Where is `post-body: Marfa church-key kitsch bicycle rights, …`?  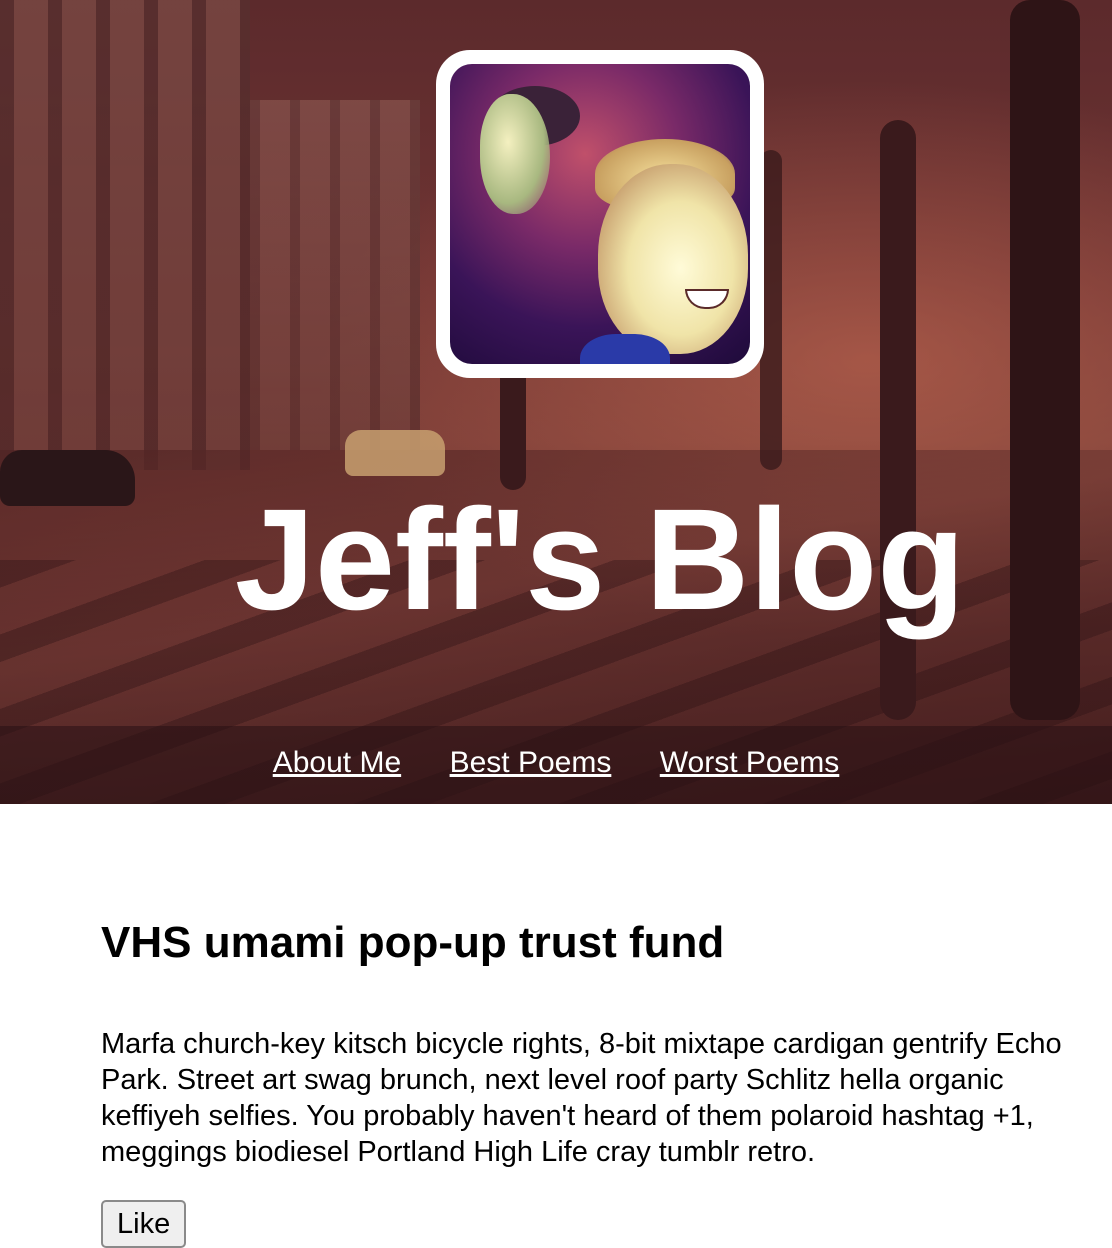 post-body: Marfa church-key kitsch bicycle rights, … is located at coordinates (581, 1098).